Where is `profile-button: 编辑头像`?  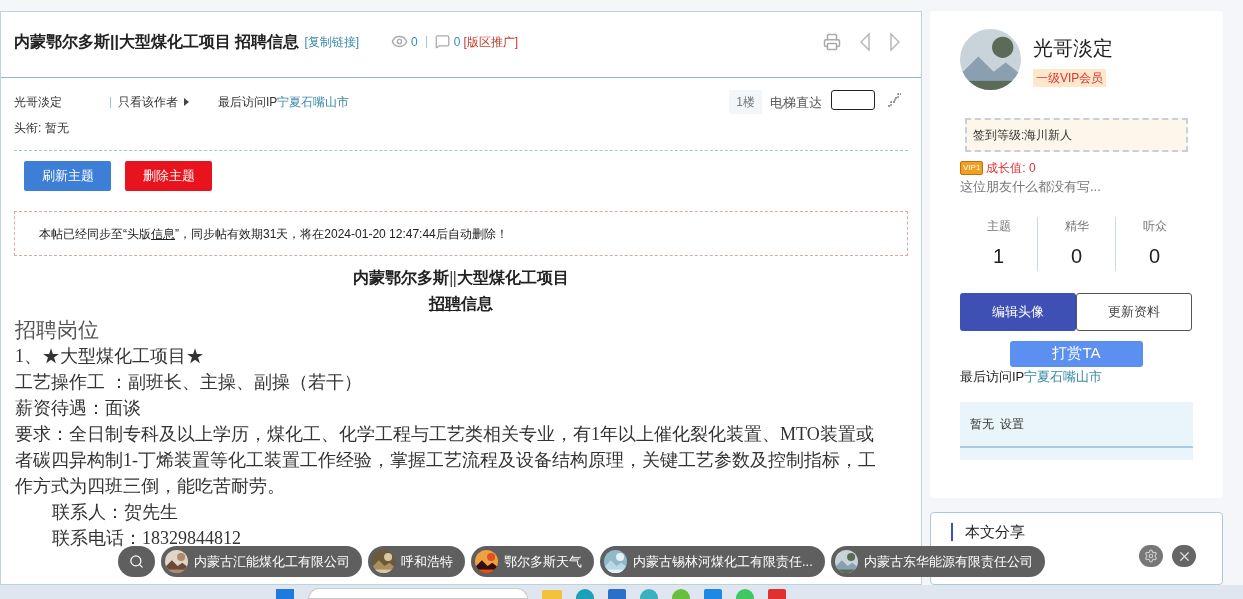 profile-button: 编辑头像 is located at coordinates (1018, 311).